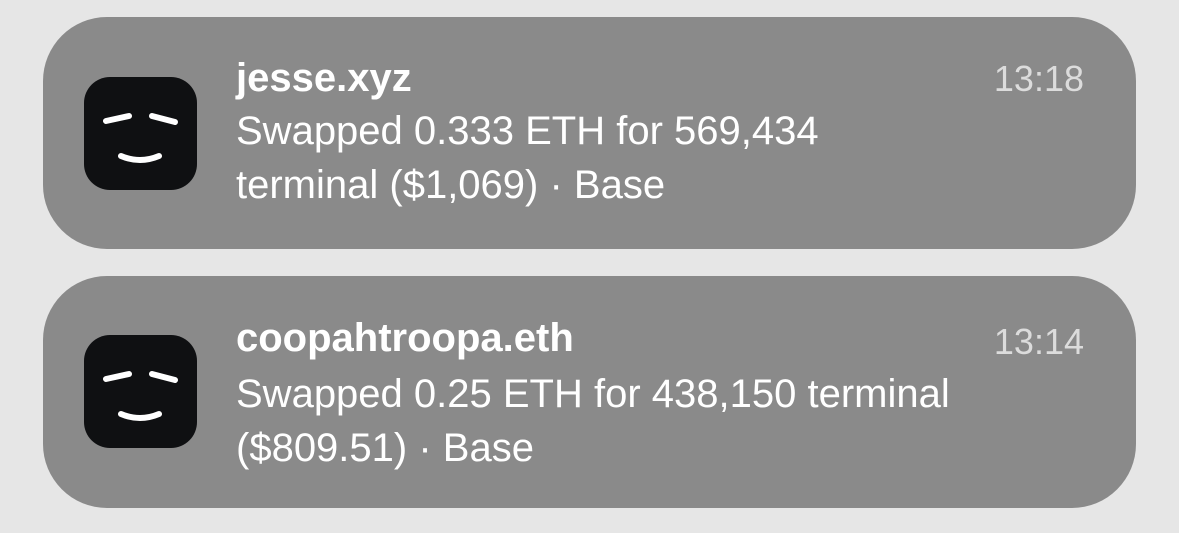 The height and width of the screenshot is (533, 1179). Describe the element at coordinates (405, 338) in the screenshot. I see `notification-title: coopahtroopa.eth` at that location.